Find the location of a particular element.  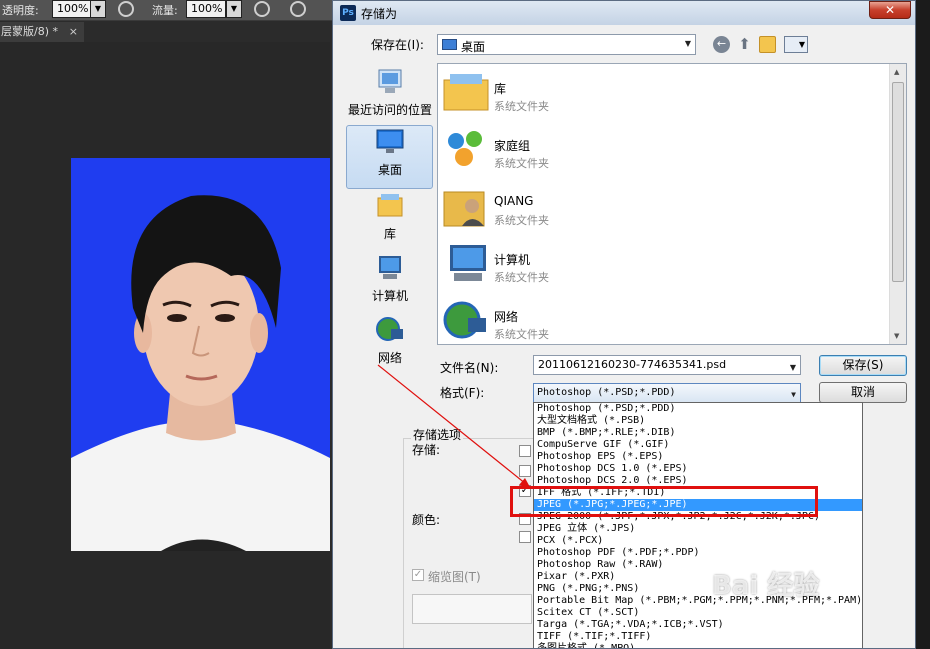

jpeg-highlight-box is located at coordinates (664, 501).